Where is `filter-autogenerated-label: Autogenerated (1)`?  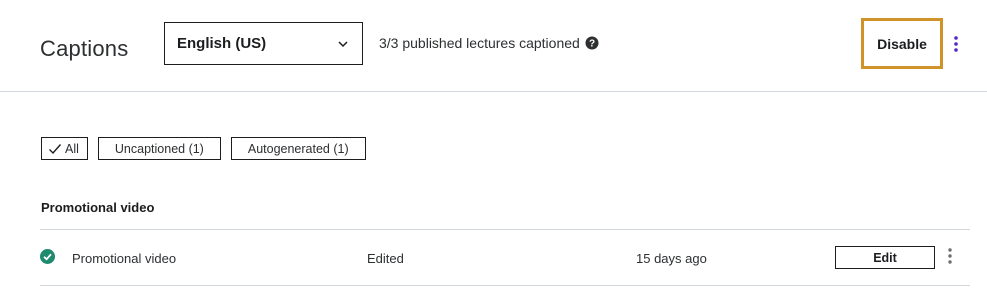 filter-autogenerated-label: Autogenerated (1) is located at coordinates (298, 148).